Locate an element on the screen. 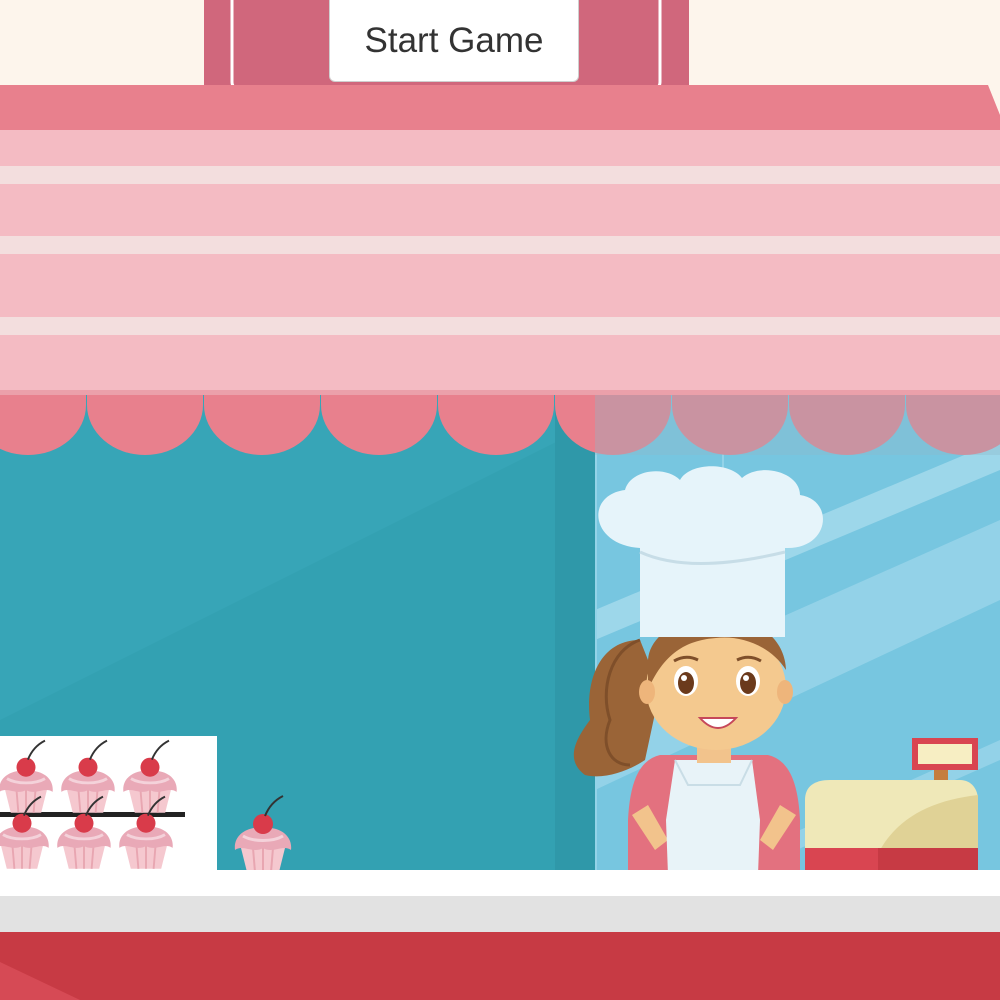 The height and width of the screenshot is (1000, 1000). awning-scallops is located at coordinates (500, 425).